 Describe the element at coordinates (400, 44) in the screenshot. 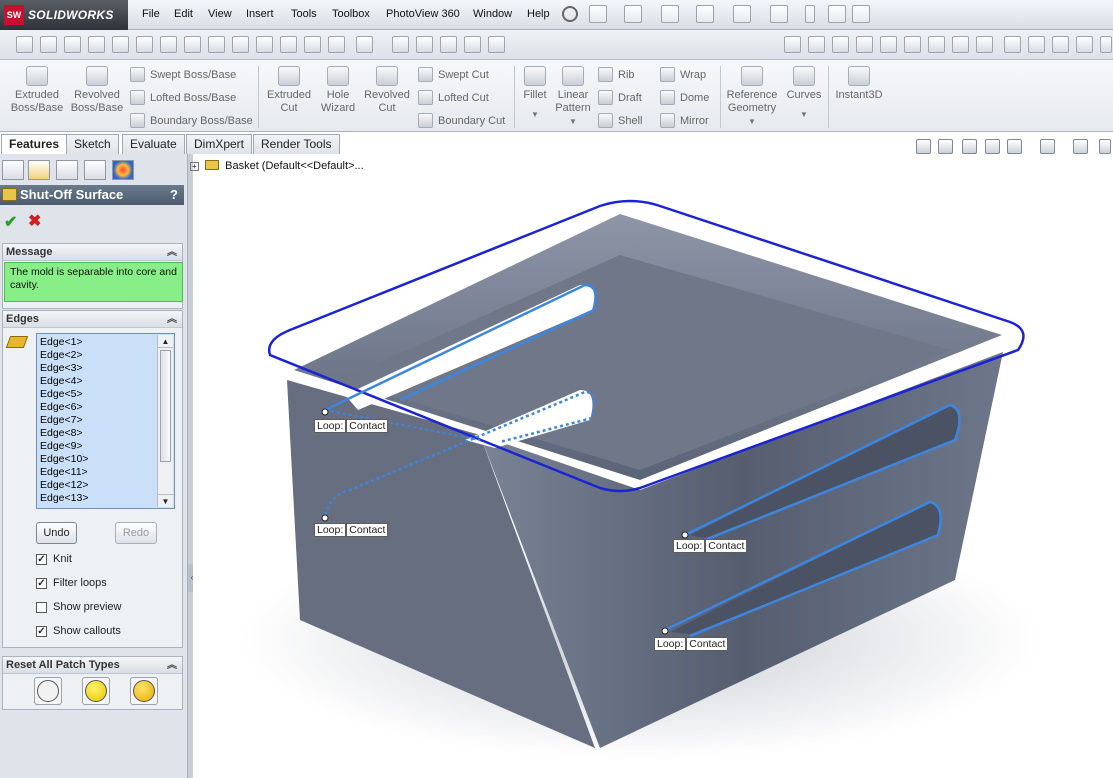

I see `weldments-icon` at that location.